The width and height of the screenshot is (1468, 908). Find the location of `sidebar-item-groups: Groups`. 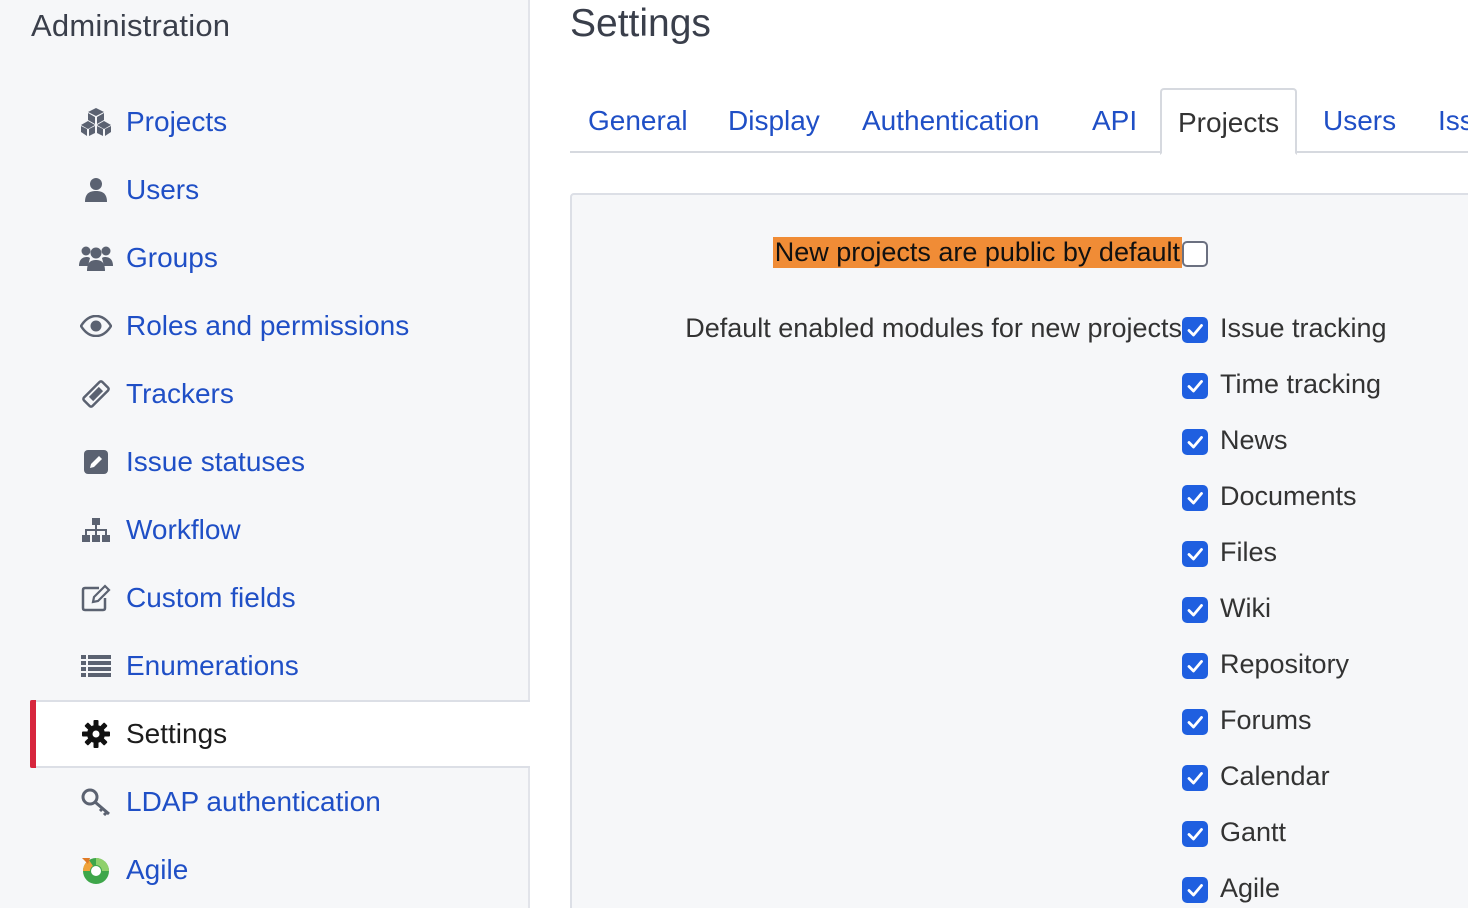

sidebar-item-groups: Groups is located at coordinates (265, 258).